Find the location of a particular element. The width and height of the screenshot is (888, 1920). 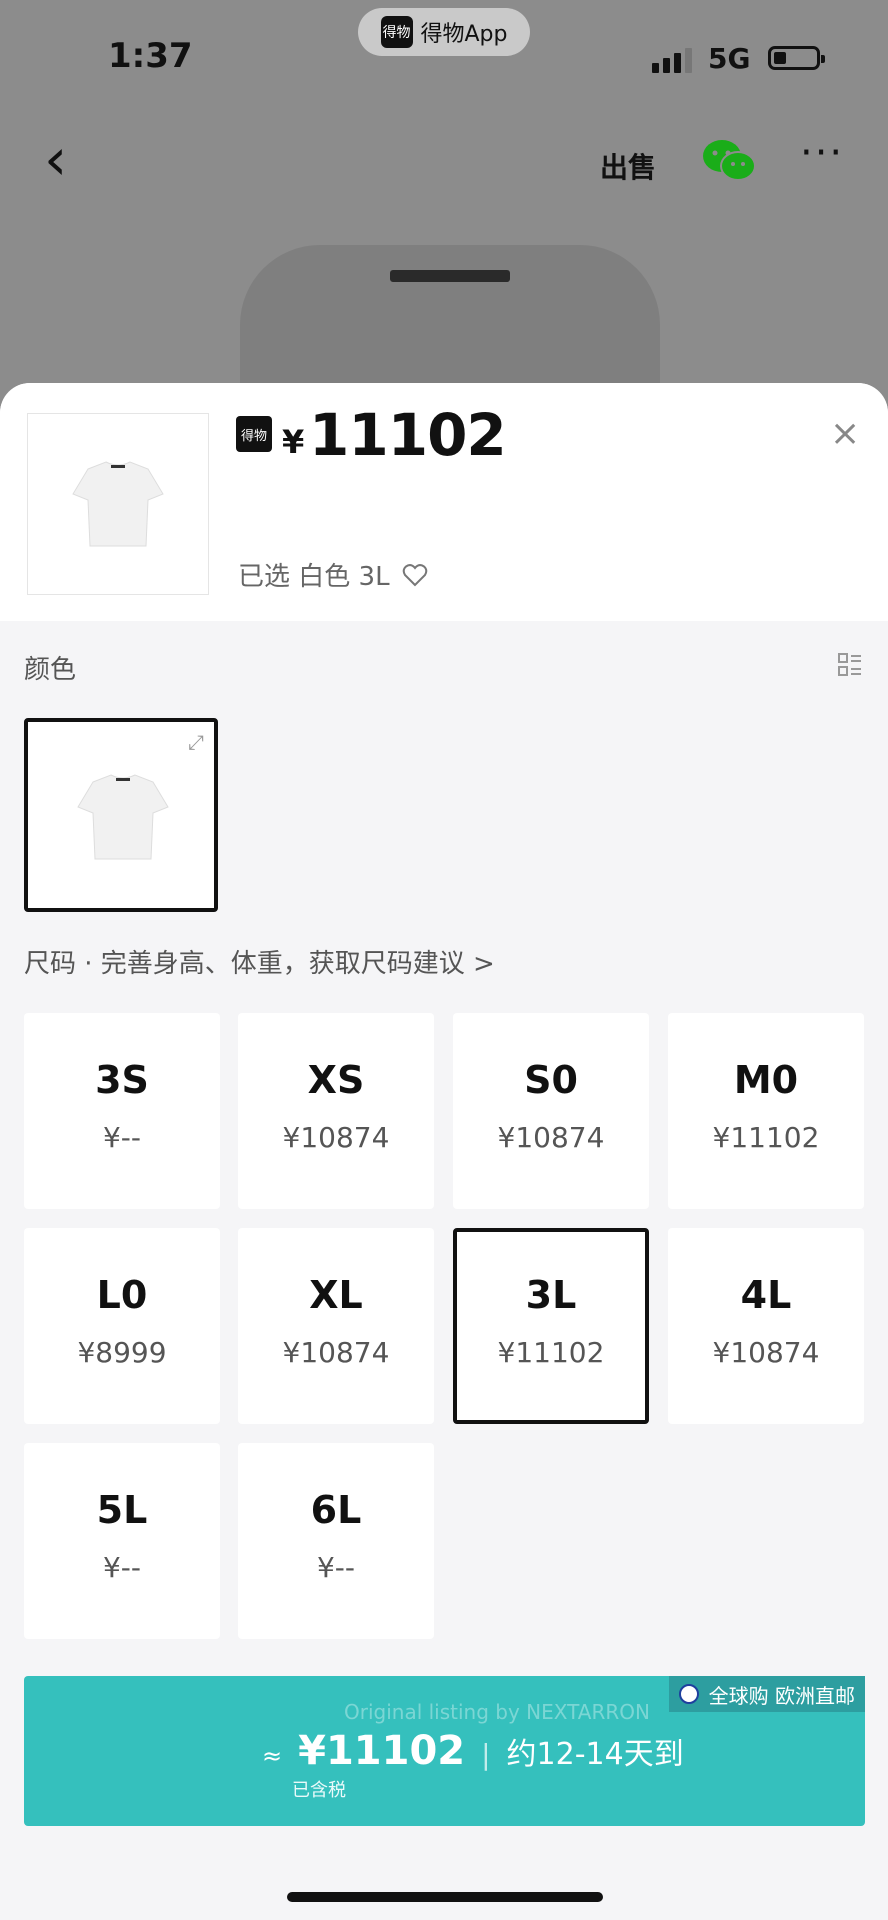

size-name: 6L is located at coordinates (336, 1510).